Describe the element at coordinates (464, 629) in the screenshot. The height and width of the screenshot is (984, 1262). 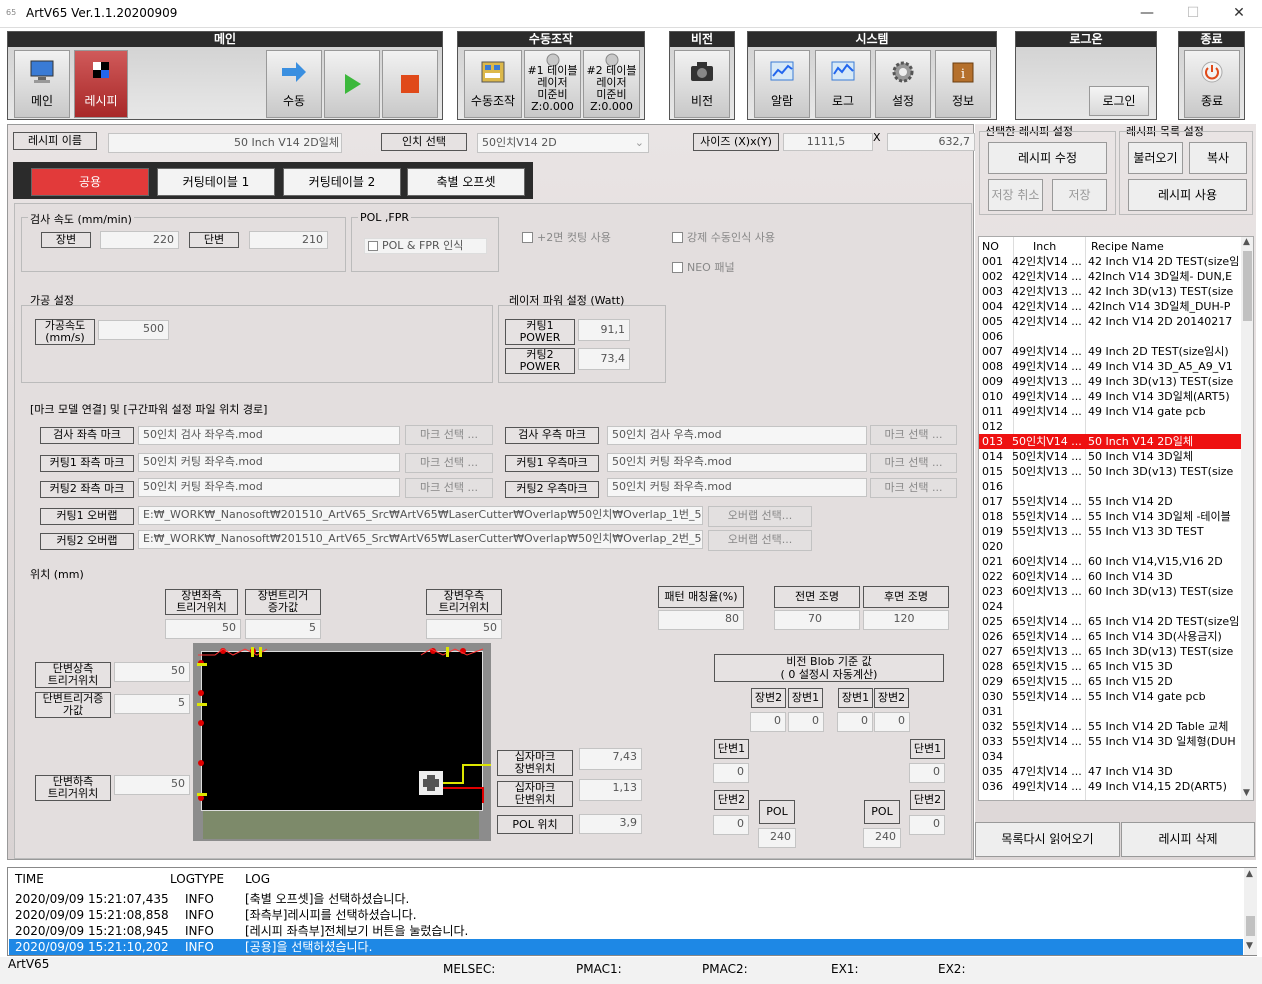
I see `long-right-trigger-input: 50` at that location.